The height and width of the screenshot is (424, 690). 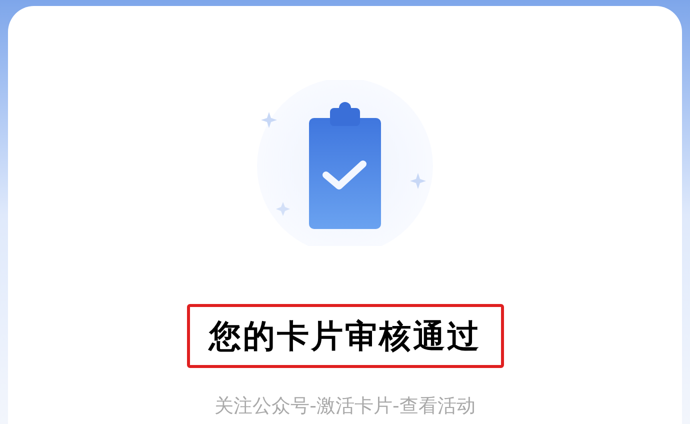 I want to click on status-title: 您的卡片审核通过, so click(x=345, y=336).